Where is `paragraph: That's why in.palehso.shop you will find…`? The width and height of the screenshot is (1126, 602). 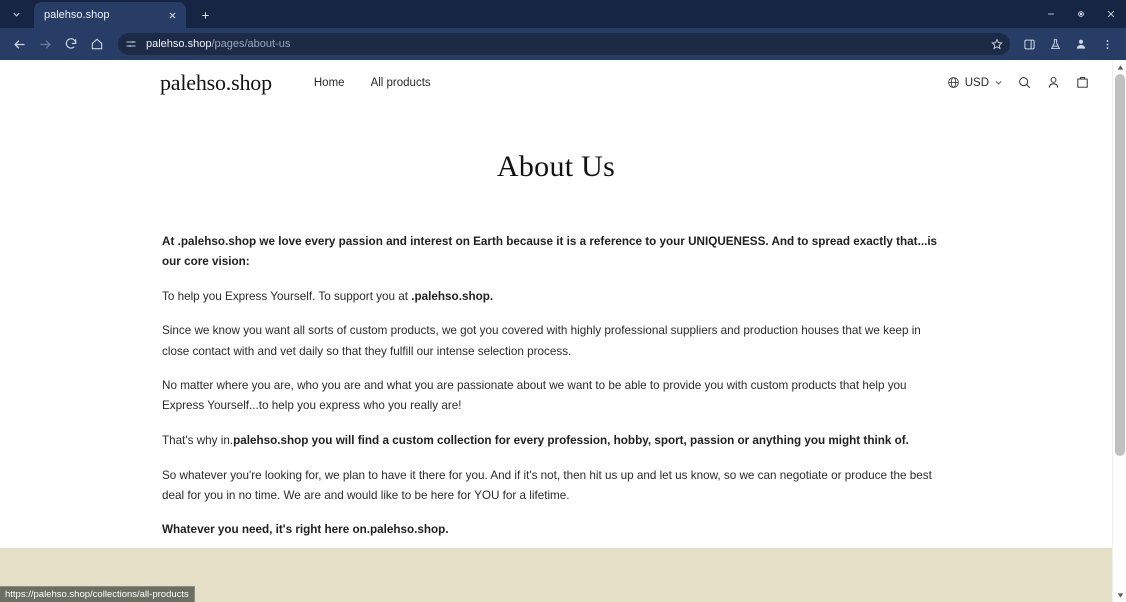 paragraph: That's why in.palehso.shop you will find… is located at coordinates (556, 441).